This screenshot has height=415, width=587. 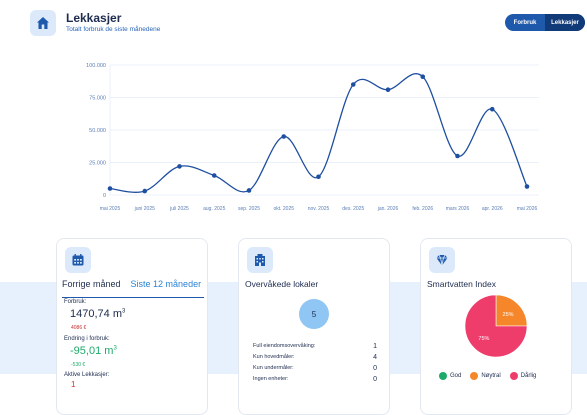 What do you see at coordinates (315, 368) in the screenshot?
I see `premises-row: Kun undermåler: 0` at bounding box center [315, 368].